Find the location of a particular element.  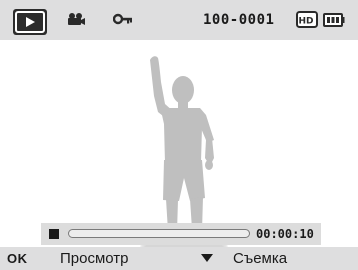

child-silhouette is located at coordinates (182, 151).